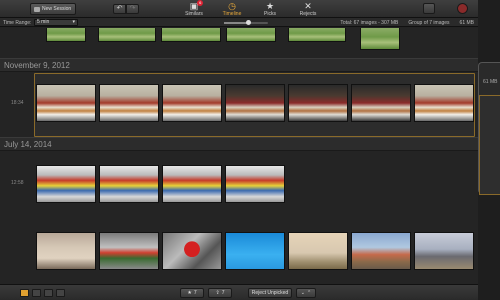 This screenshot has width=500, height=300. I want to click on zoom-slider-fill, so click(236, 23).